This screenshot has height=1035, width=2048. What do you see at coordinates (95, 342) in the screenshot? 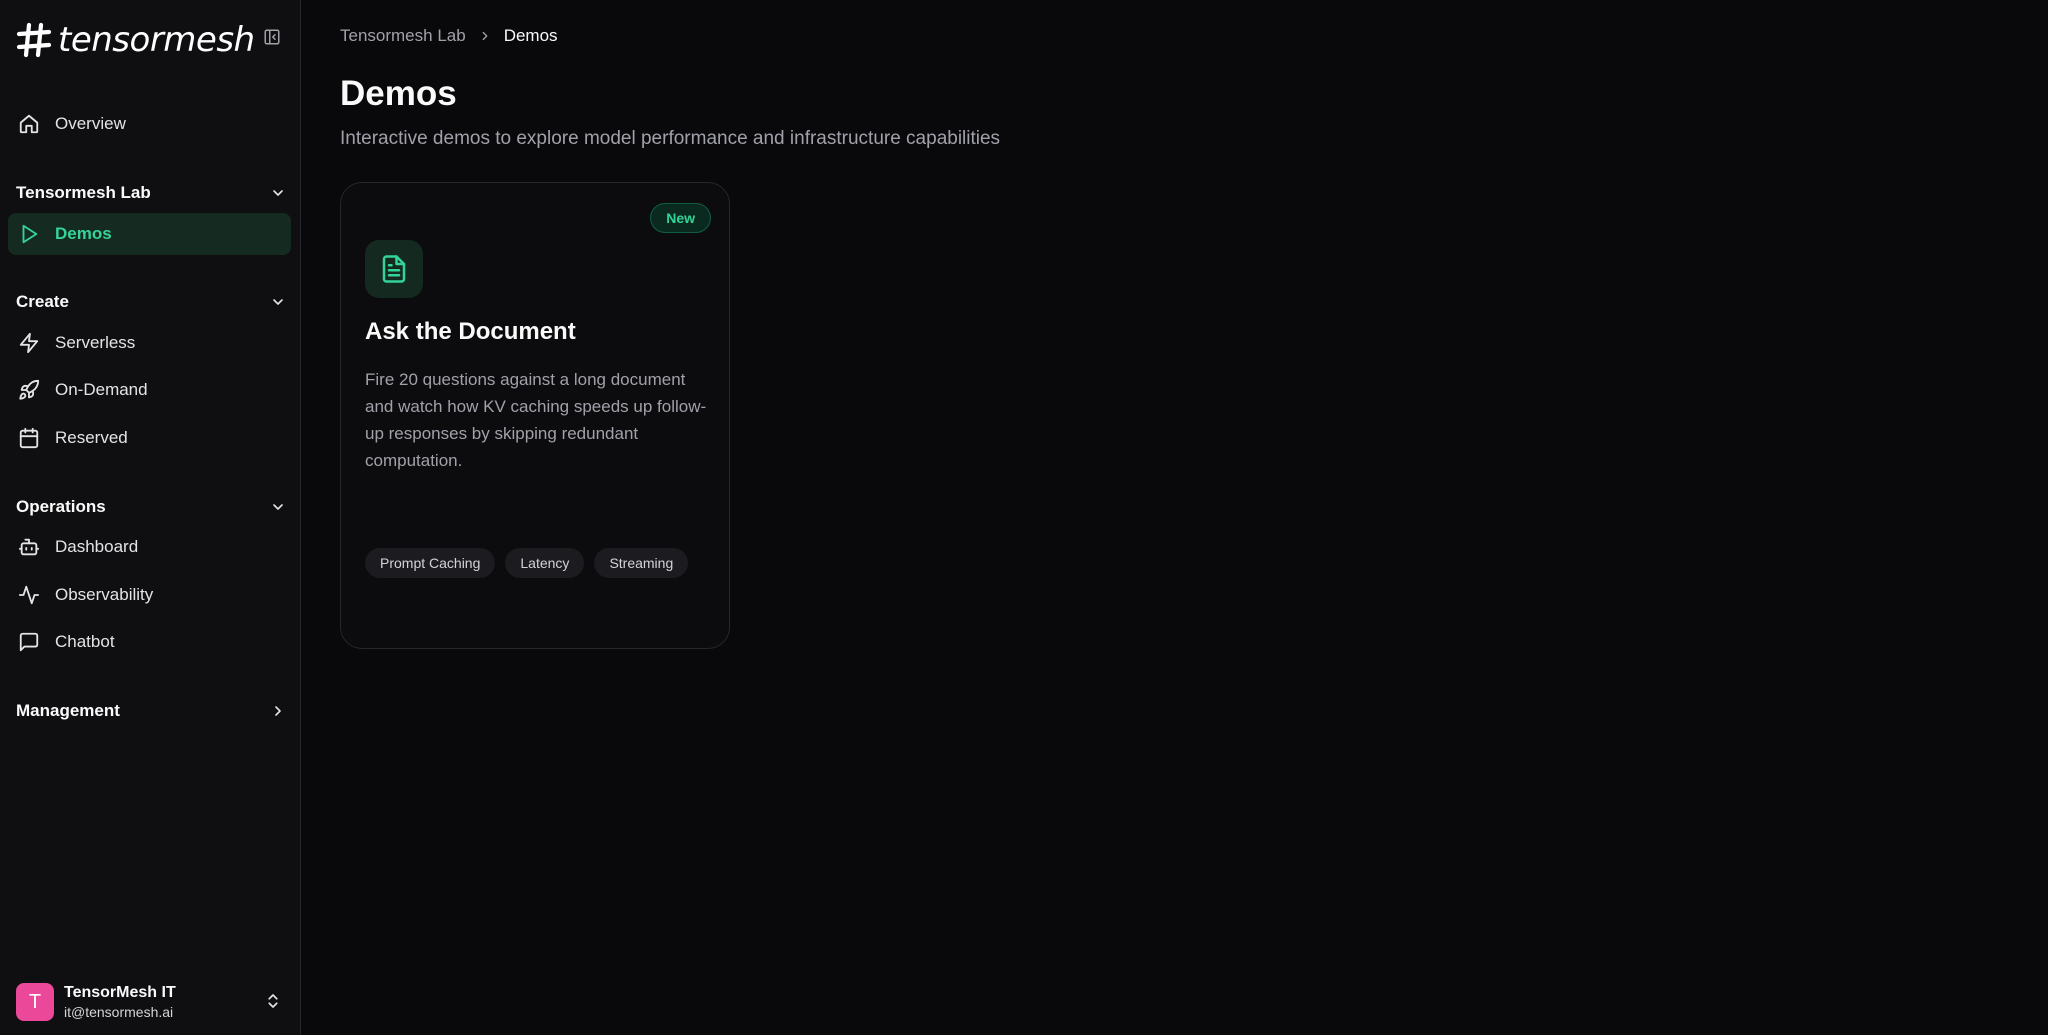
I see `sidebar-item-label: Serverless` at bounding box center [95, 342].